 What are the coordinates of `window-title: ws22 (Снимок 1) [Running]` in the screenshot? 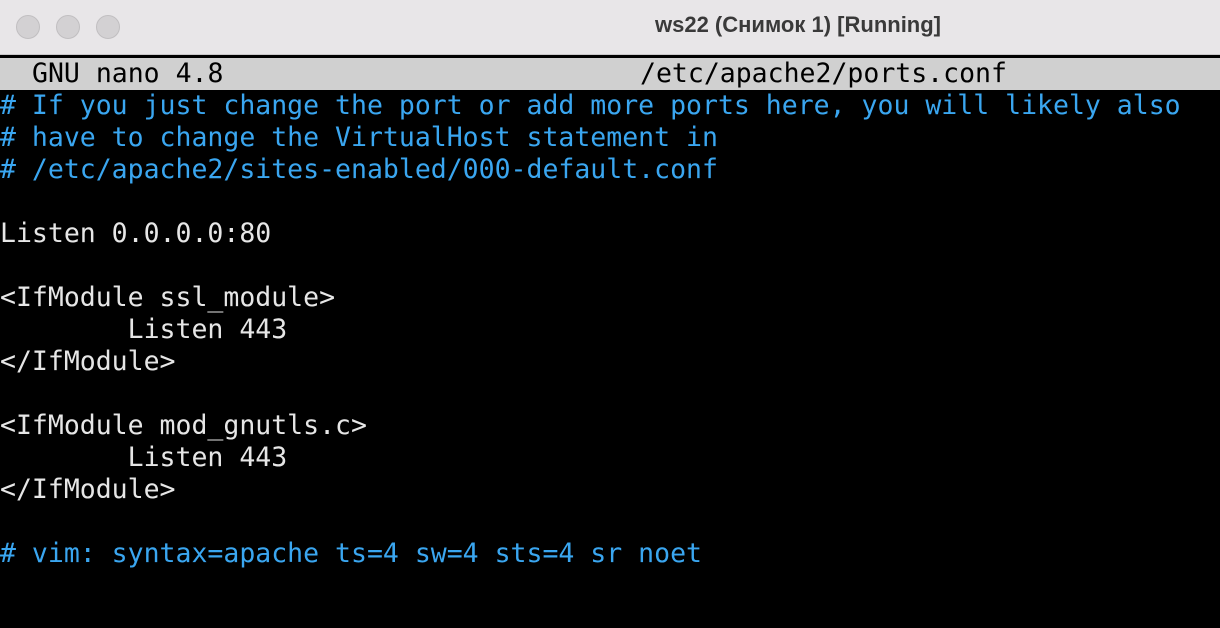 It's located at (798, 24).